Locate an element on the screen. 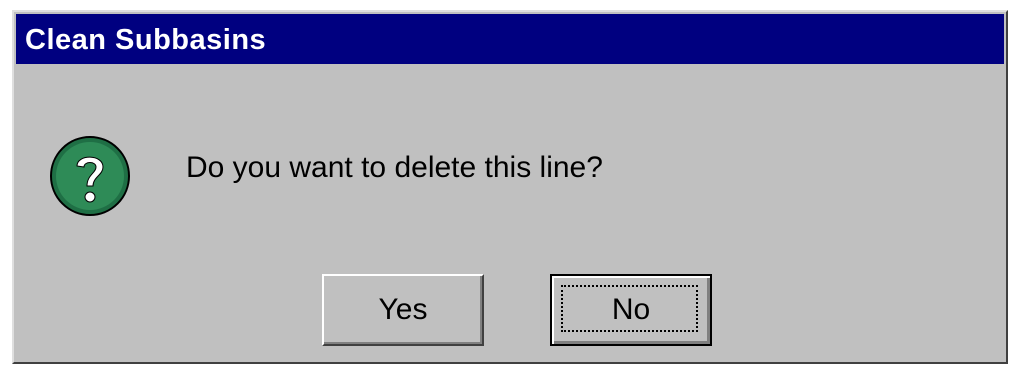 The height and width of the screenshot is (366, 1011). yes-button: Yes is located at coordinates (403, 310).